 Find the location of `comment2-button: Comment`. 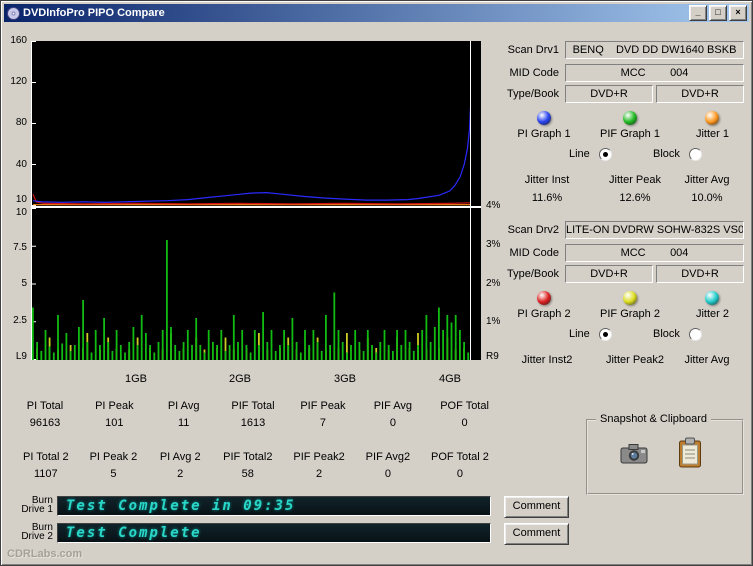

comment2-button: Comment is located at coordinates (536, 534).